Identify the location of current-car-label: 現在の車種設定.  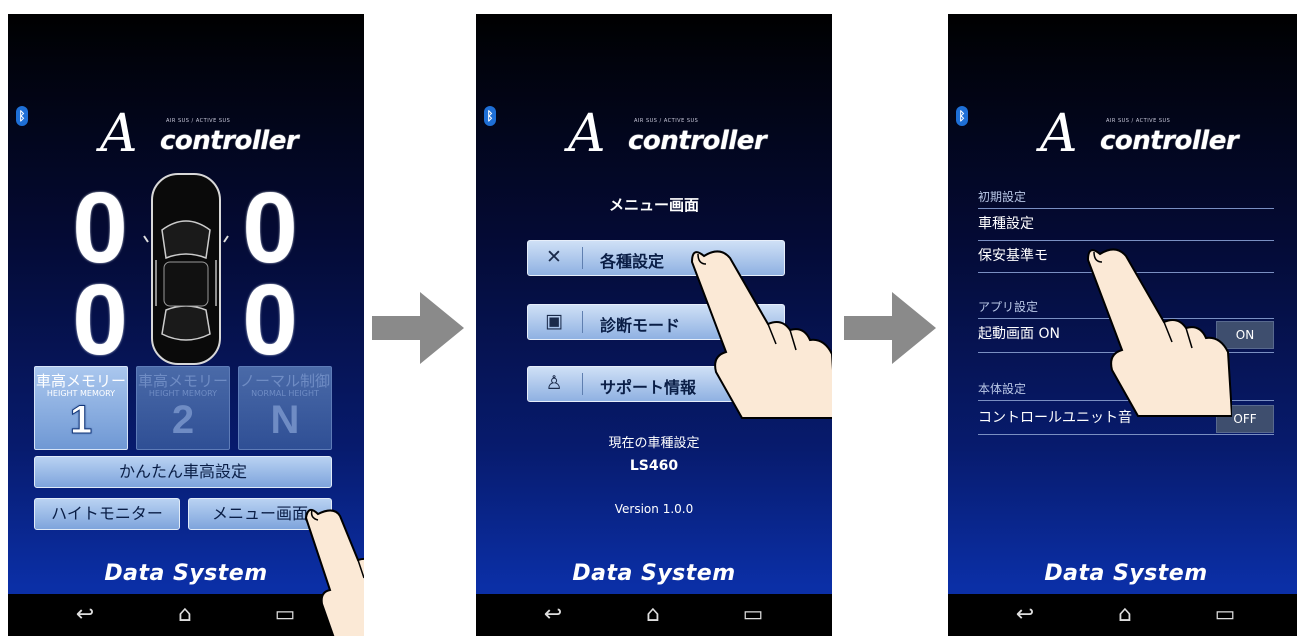
(654, 443).